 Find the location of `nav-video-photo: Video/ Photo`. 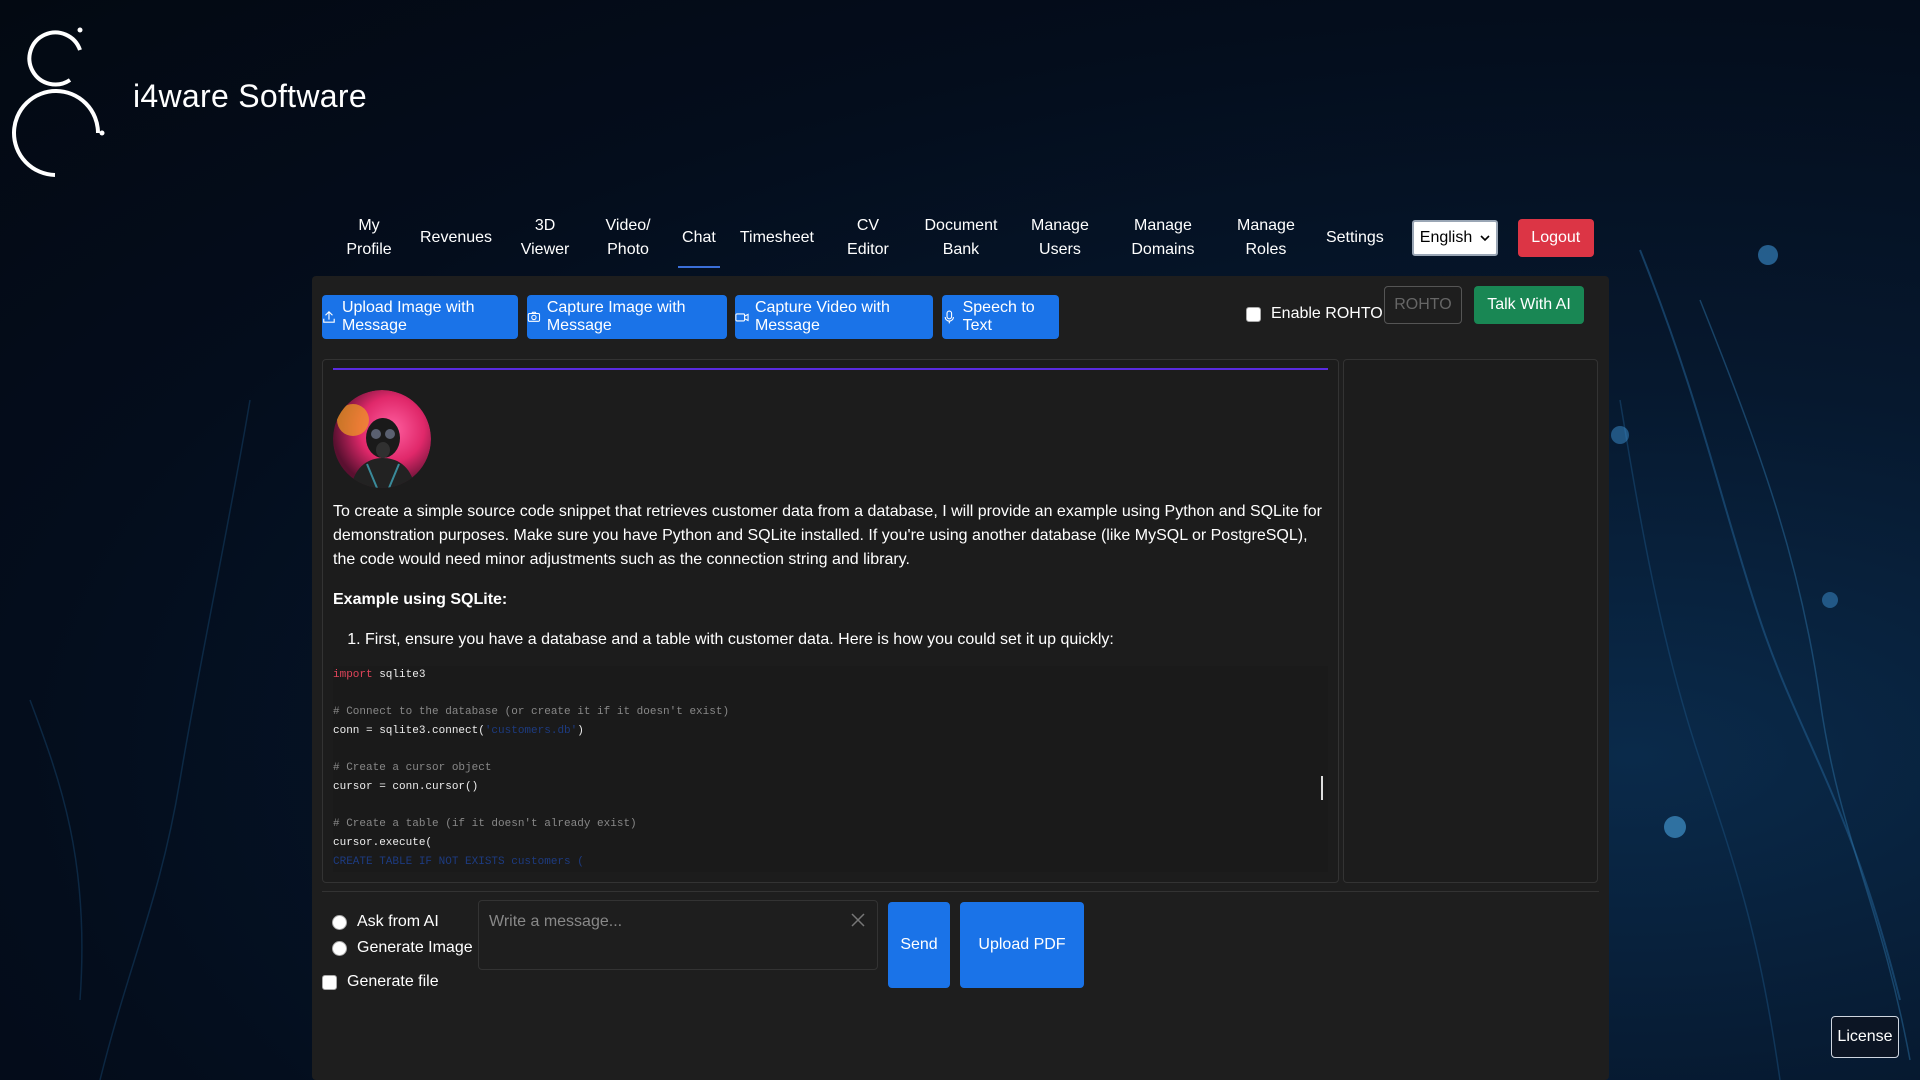

nav-video-photo: Video/ Photo is located at coordinates (628, 238).